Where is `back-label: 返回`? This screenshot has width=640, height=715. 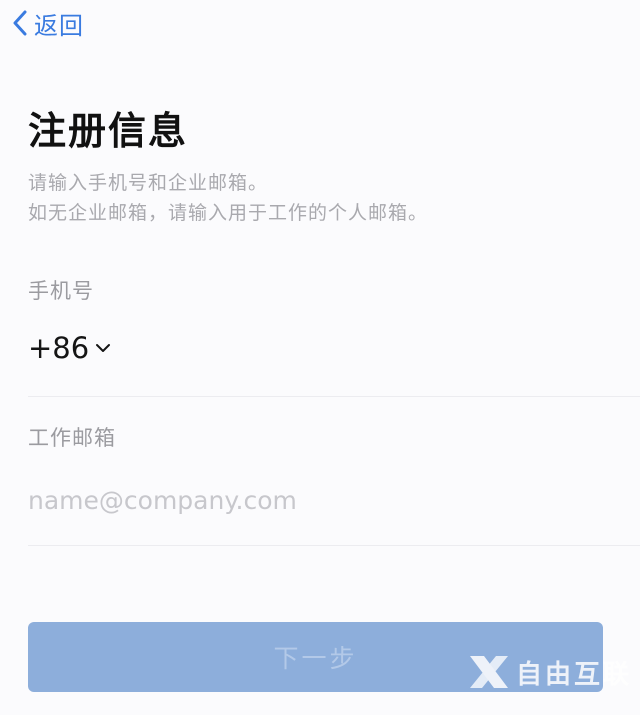 back-label: 返回 is located at coordinates (59, 25).